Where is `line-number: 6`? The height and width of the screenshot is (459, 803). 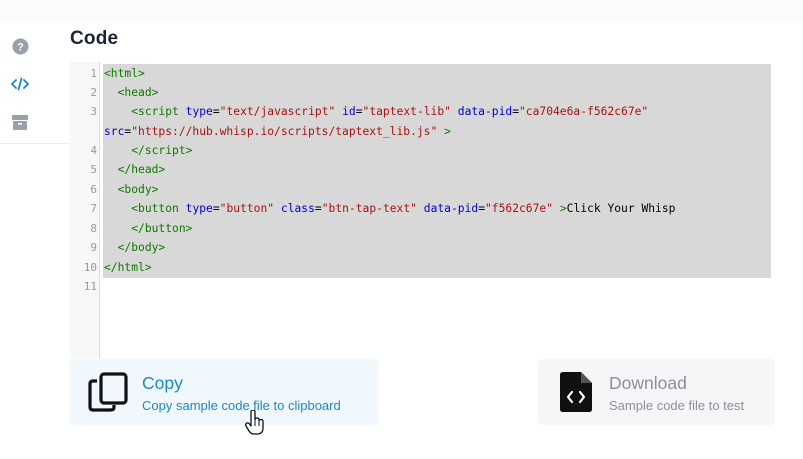 line-number: 6 is located at coordinates (93, 189).